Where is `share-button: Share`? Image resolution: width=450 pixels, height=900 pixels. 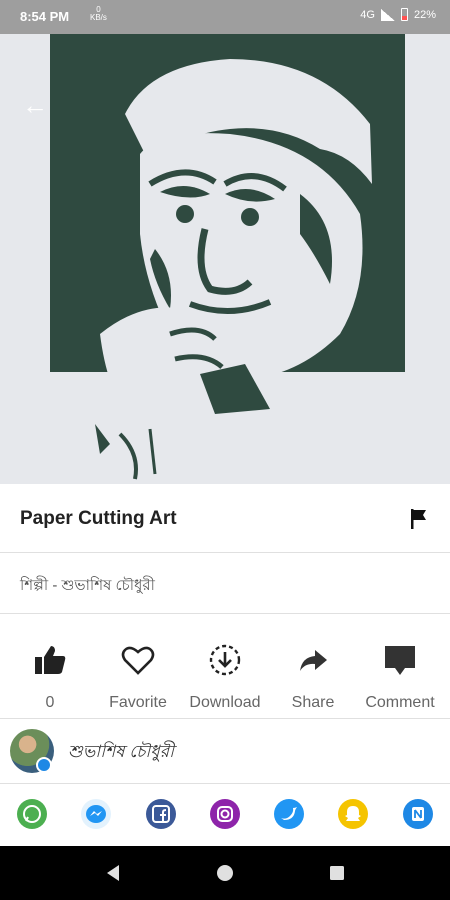 share-button: Share is located at coordinates (313, 666).